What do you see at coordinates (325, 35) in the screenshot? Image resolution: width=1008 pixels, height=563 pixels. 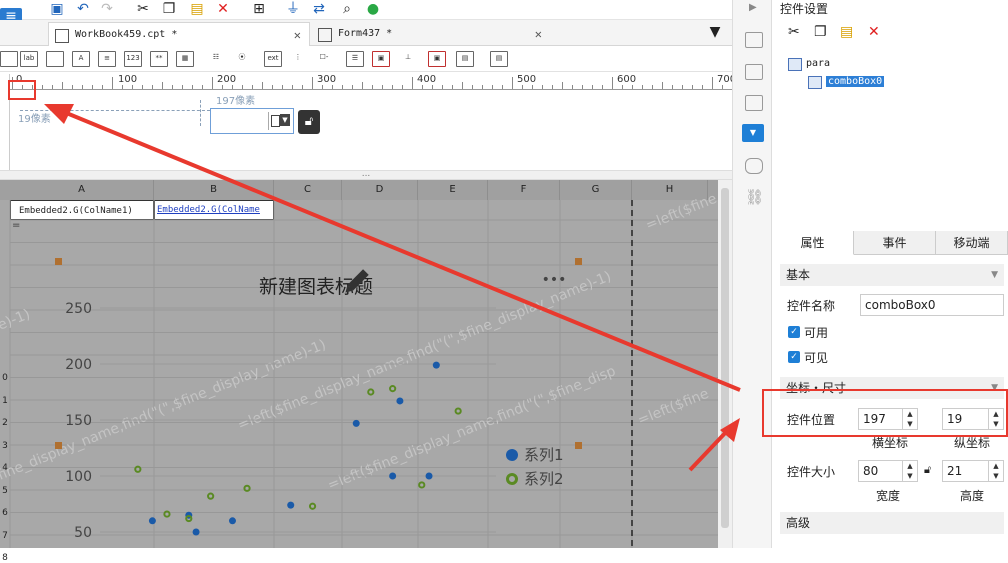 I see `form-icon` at bounding box center [325, 35].